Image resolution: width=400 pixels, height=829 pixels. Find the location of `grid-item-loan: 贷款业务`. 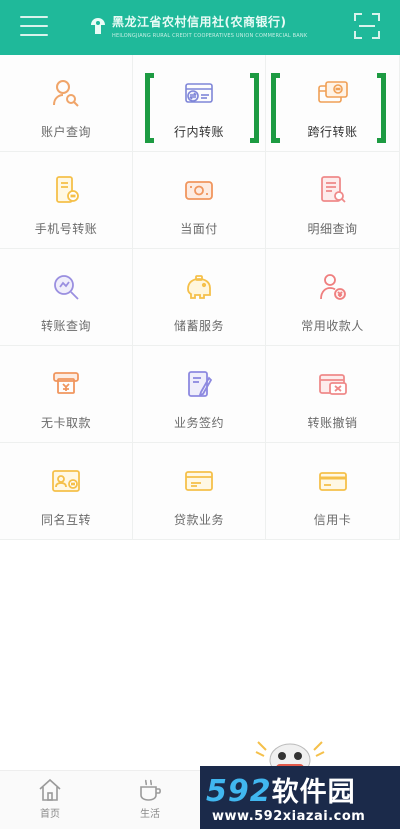

grid-item-loan: 贷款业务 is located at coordinates (199, 491).